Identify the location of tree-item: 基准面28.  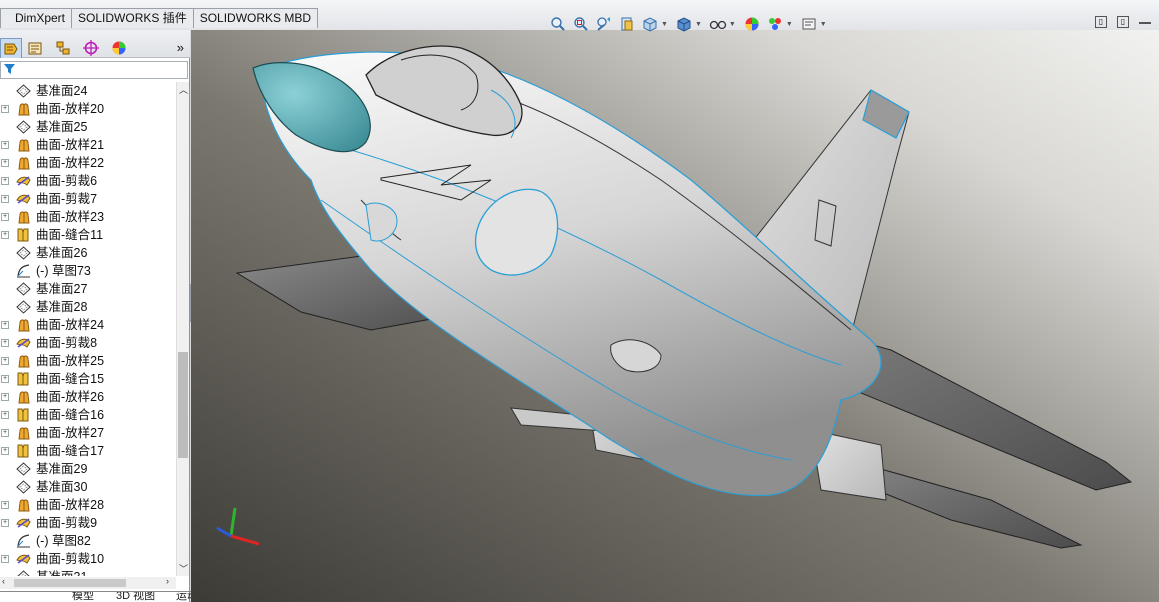
(88, 307).